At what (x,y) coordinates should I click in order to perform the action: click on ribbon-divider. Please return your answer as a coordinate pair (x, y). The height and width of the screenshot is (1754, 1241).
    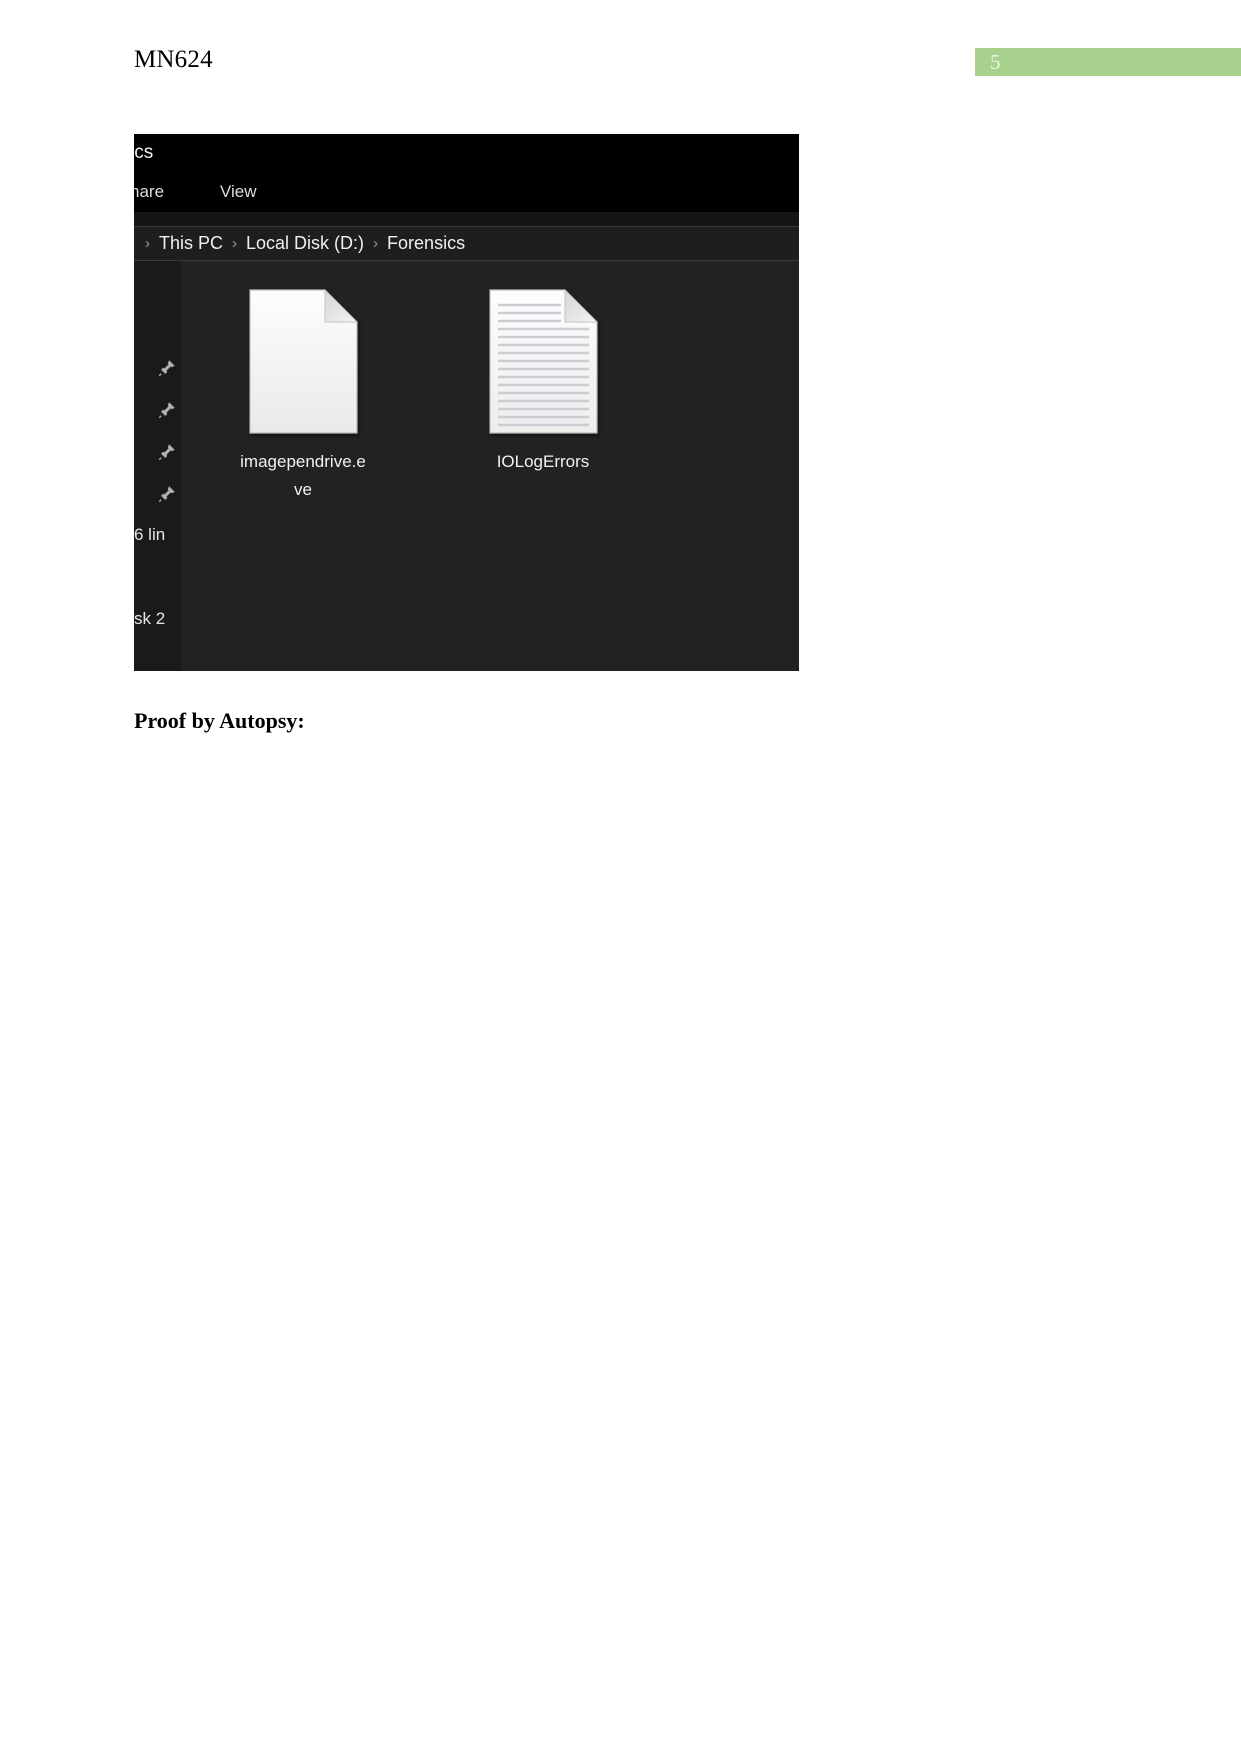
    Looking at the image, I should click on (466, 219).